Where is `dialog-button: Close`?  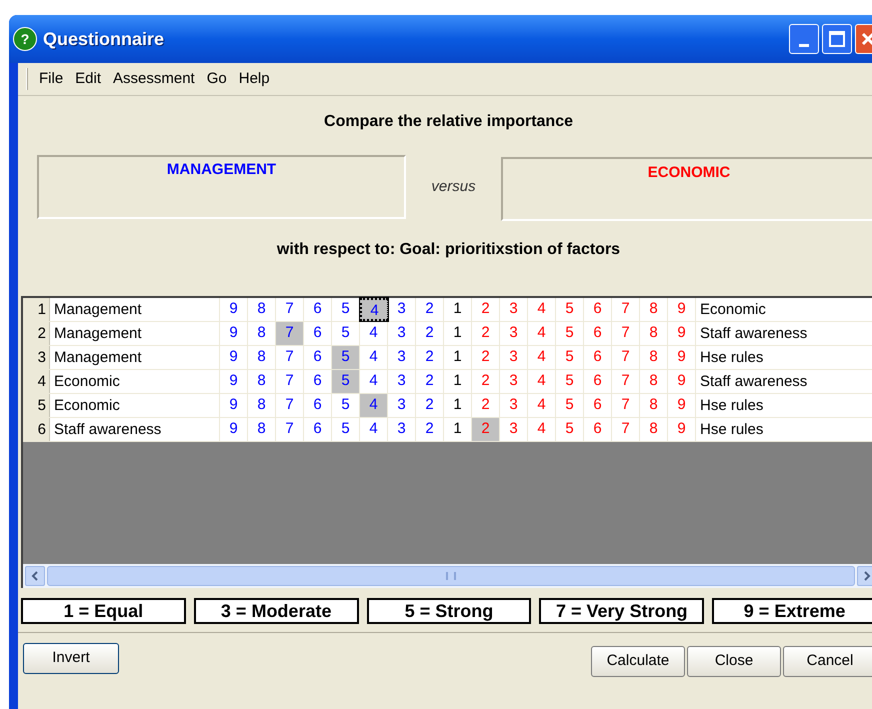
dialog-button: Close is located at coordinates (734, 661).